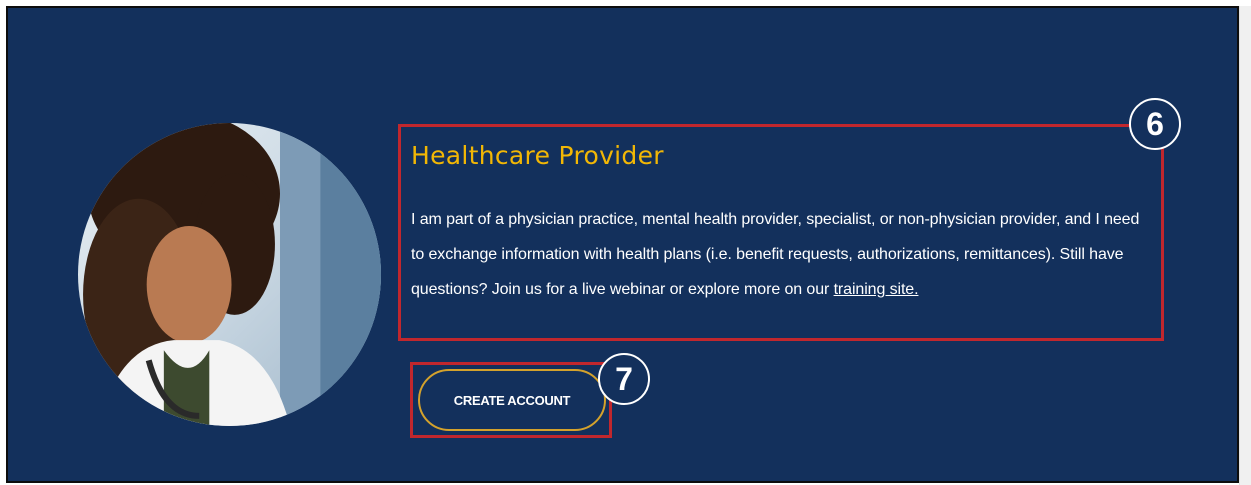 This screenshot has height=485, width=1251. What do you see at coordinates (1155, 124) in the screenshot?
I see `callout-badge-6: 6` at bounding box center [1155, 124].